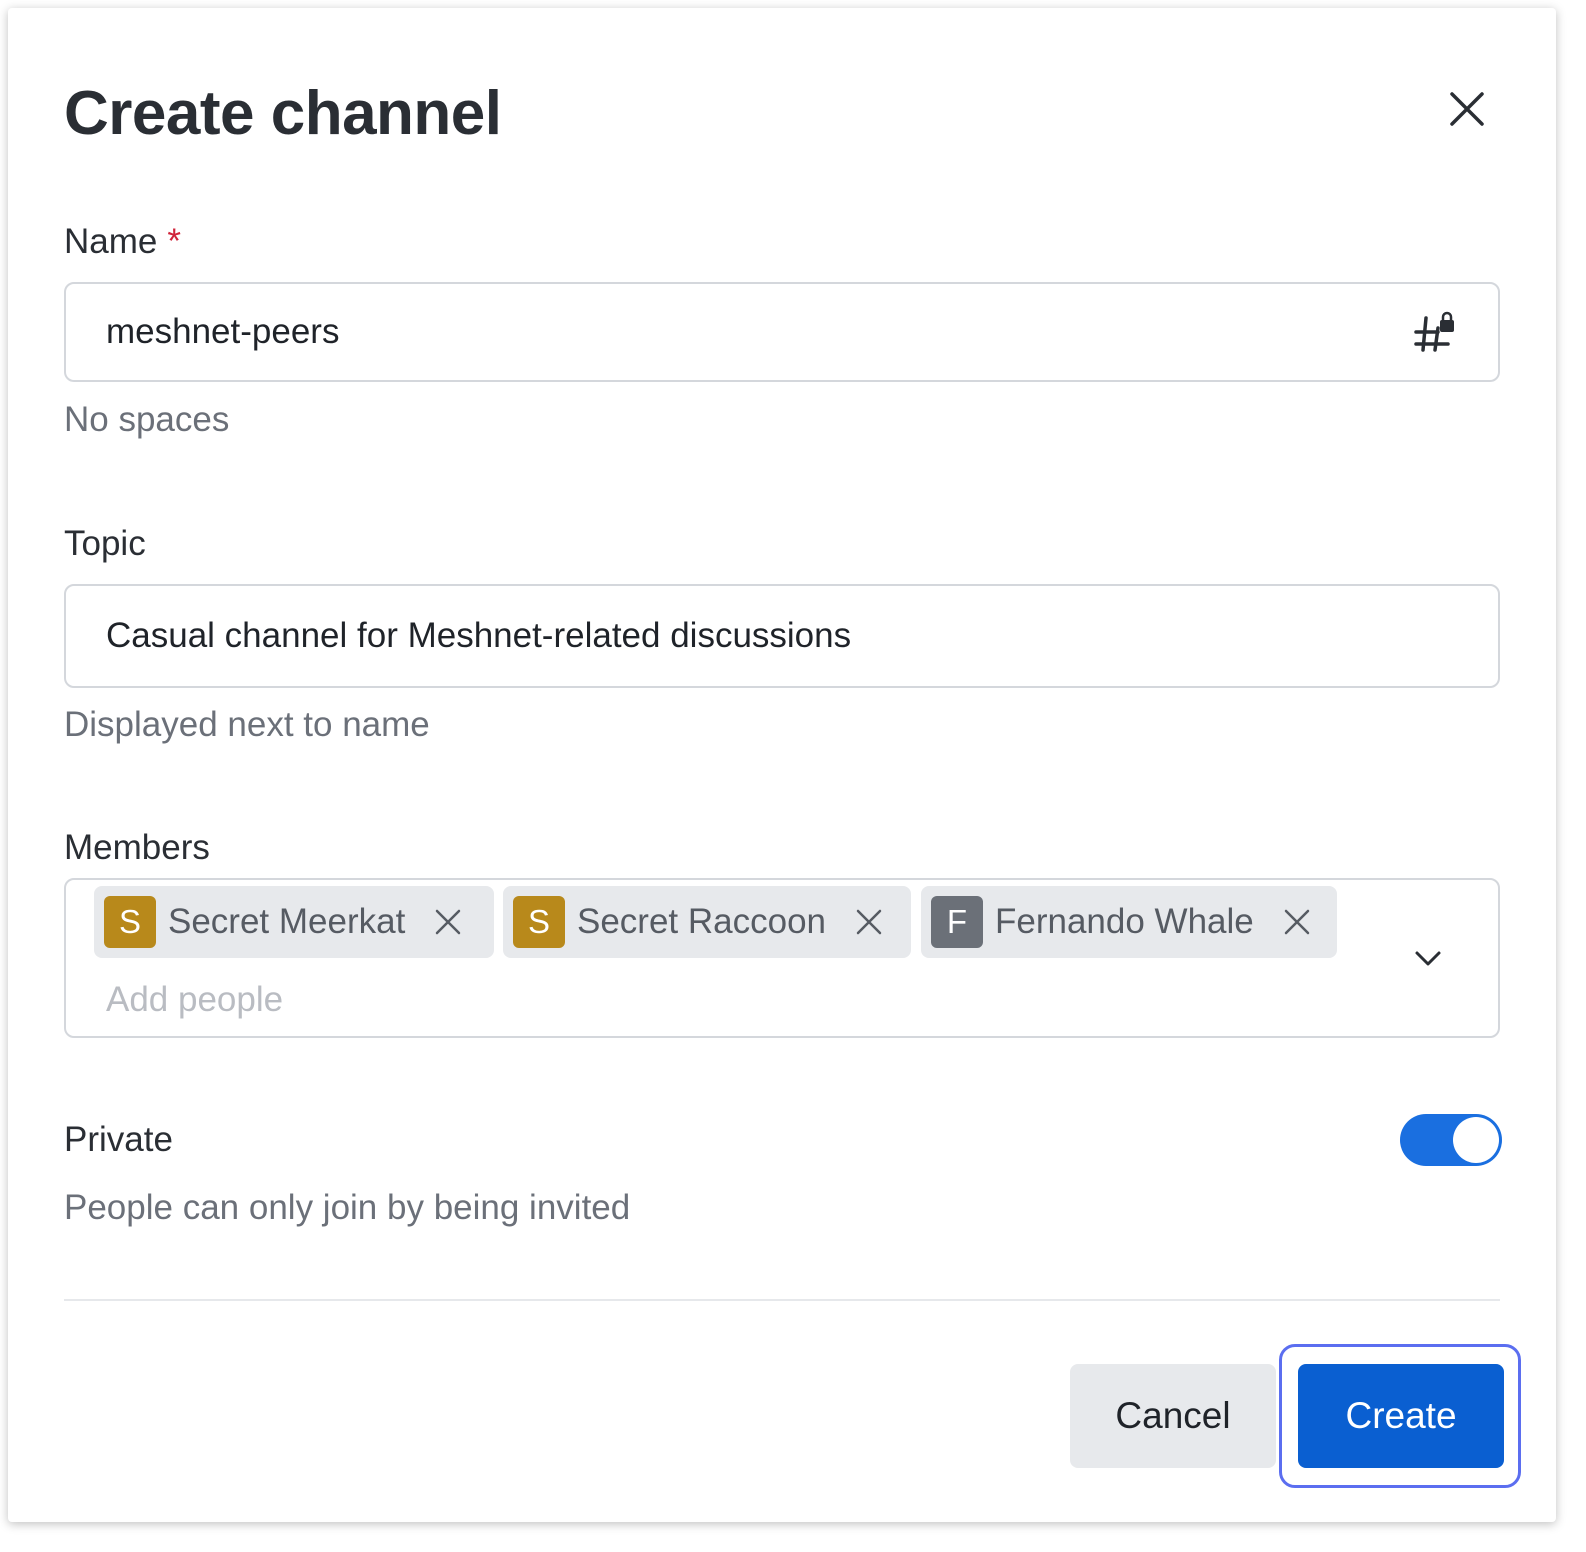  Describe the element at coordinates (147, 419) in the screenshot. I see `name-hint: No spaces` at that location.